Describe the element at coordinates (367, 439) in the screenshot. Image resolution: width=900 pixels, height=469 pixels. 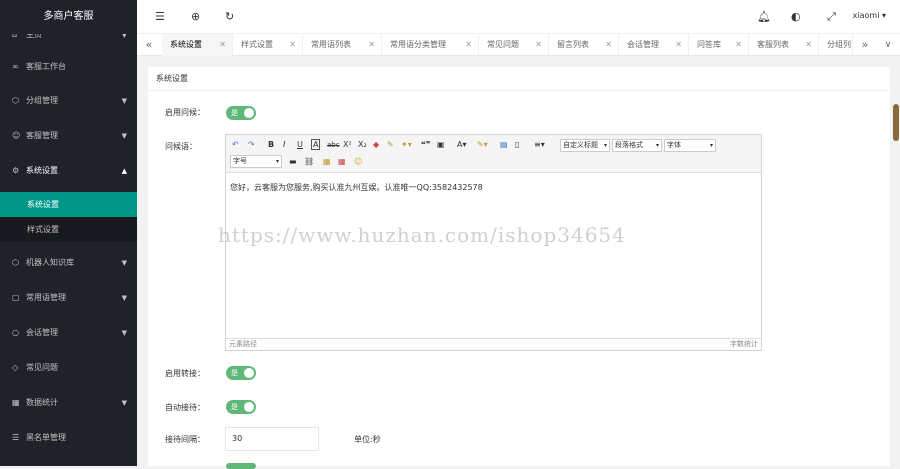
I see `interval-unit: 单位:秒` at that location.